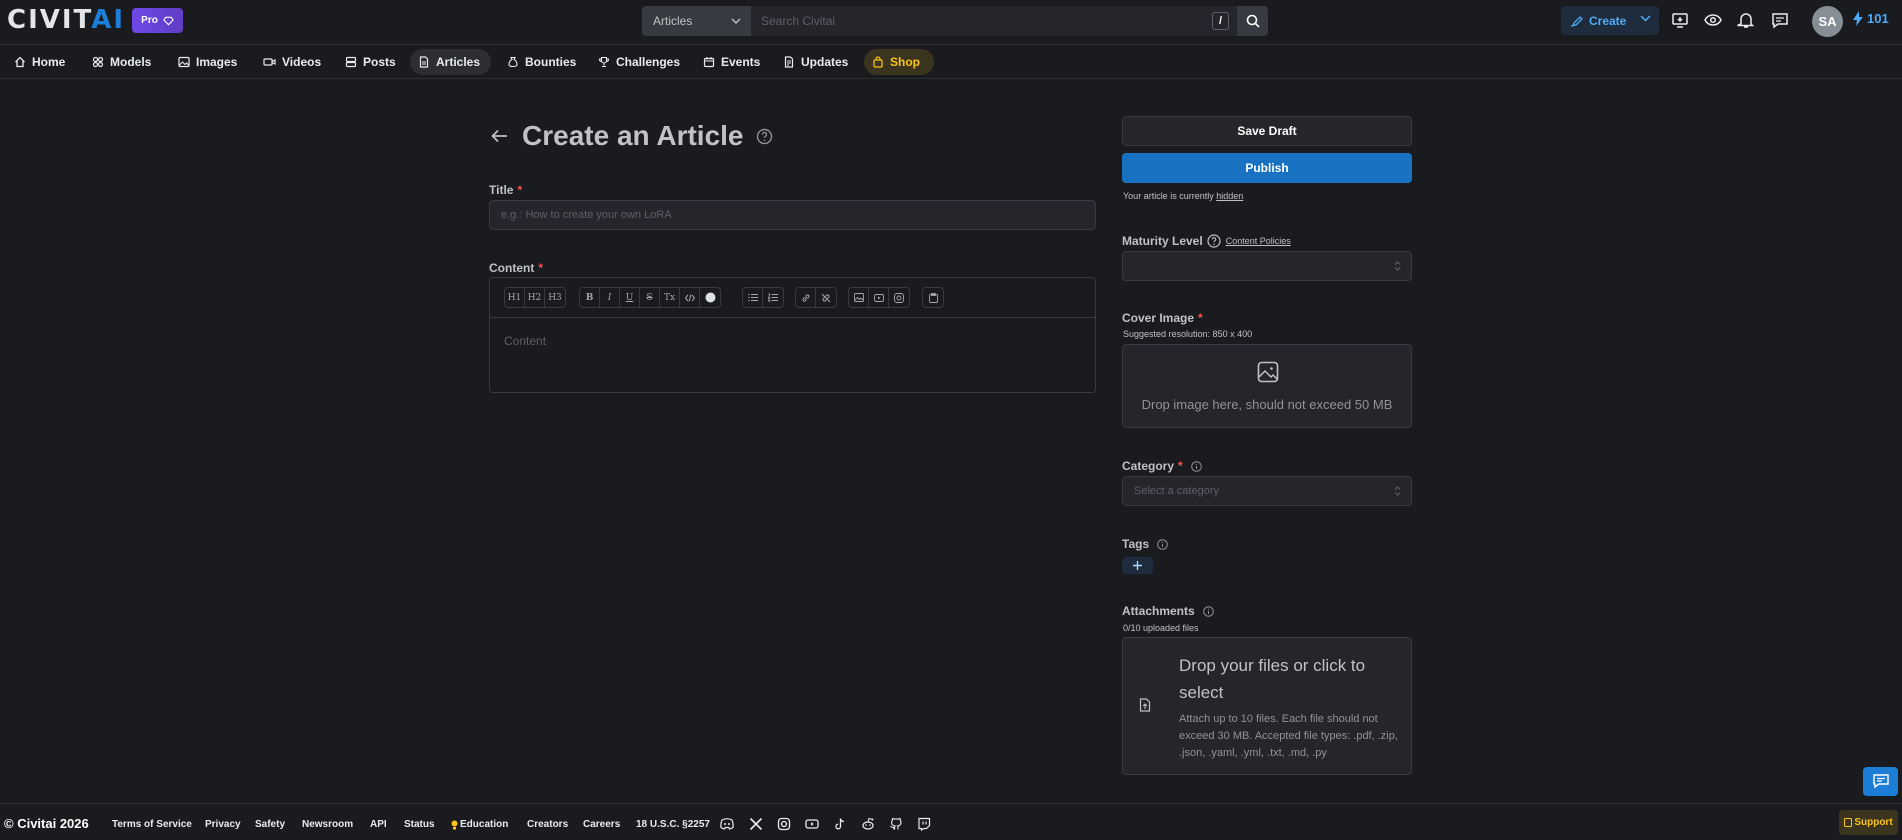  Describe the element at coordinates (604, 62) in the screenshot. I see `trophy-icon` at that location.